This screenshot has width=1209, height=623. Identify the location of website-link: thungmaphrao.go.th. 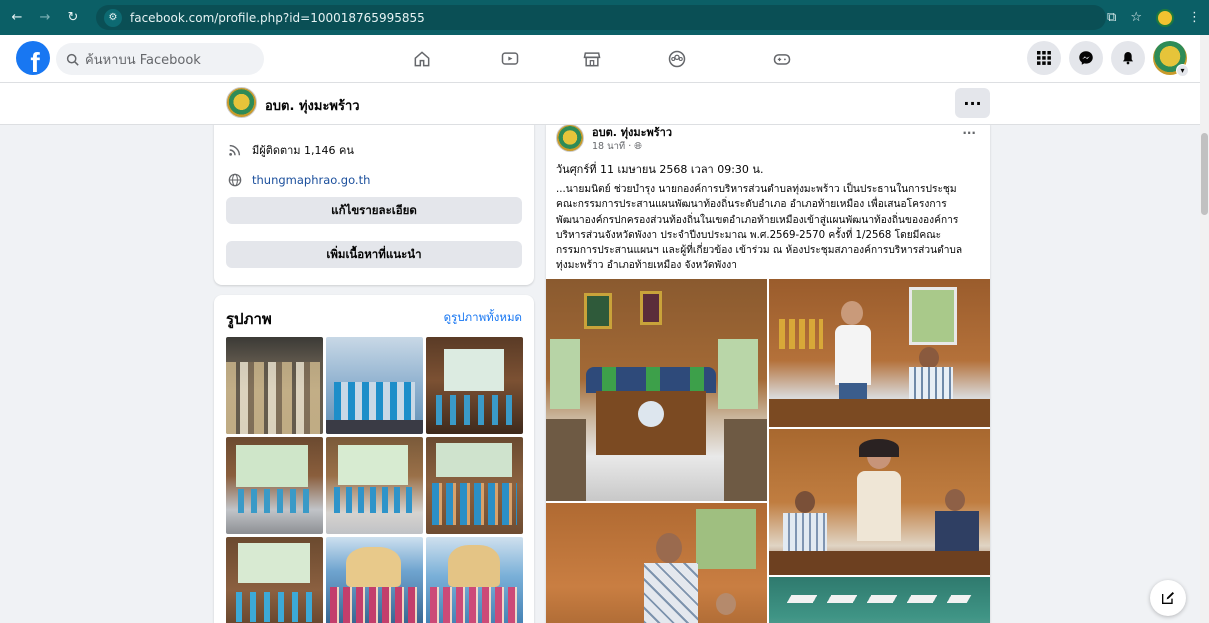
(311, 180).